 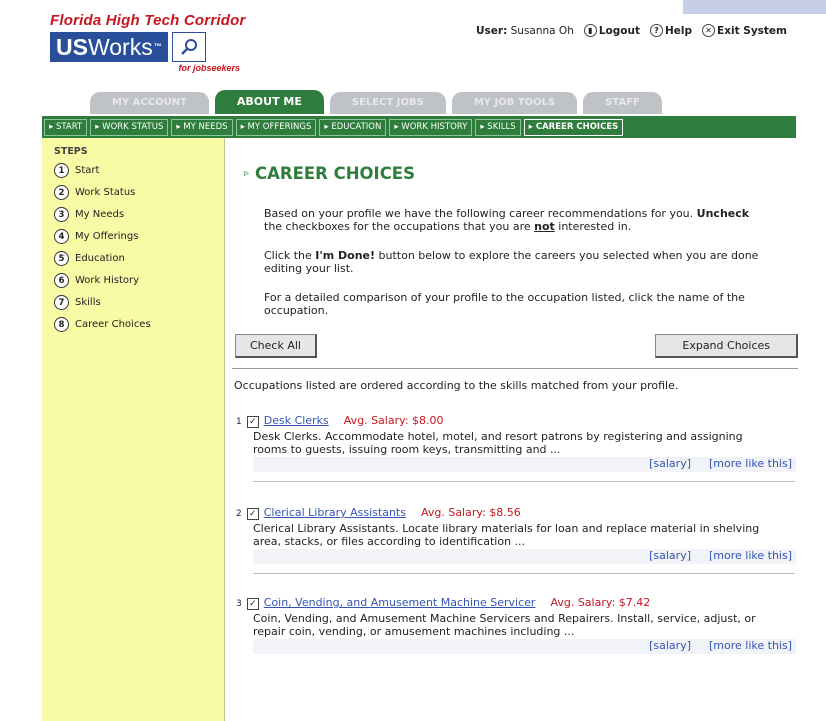 I want to click on magnifier-icon, so click(x=188, y=47).